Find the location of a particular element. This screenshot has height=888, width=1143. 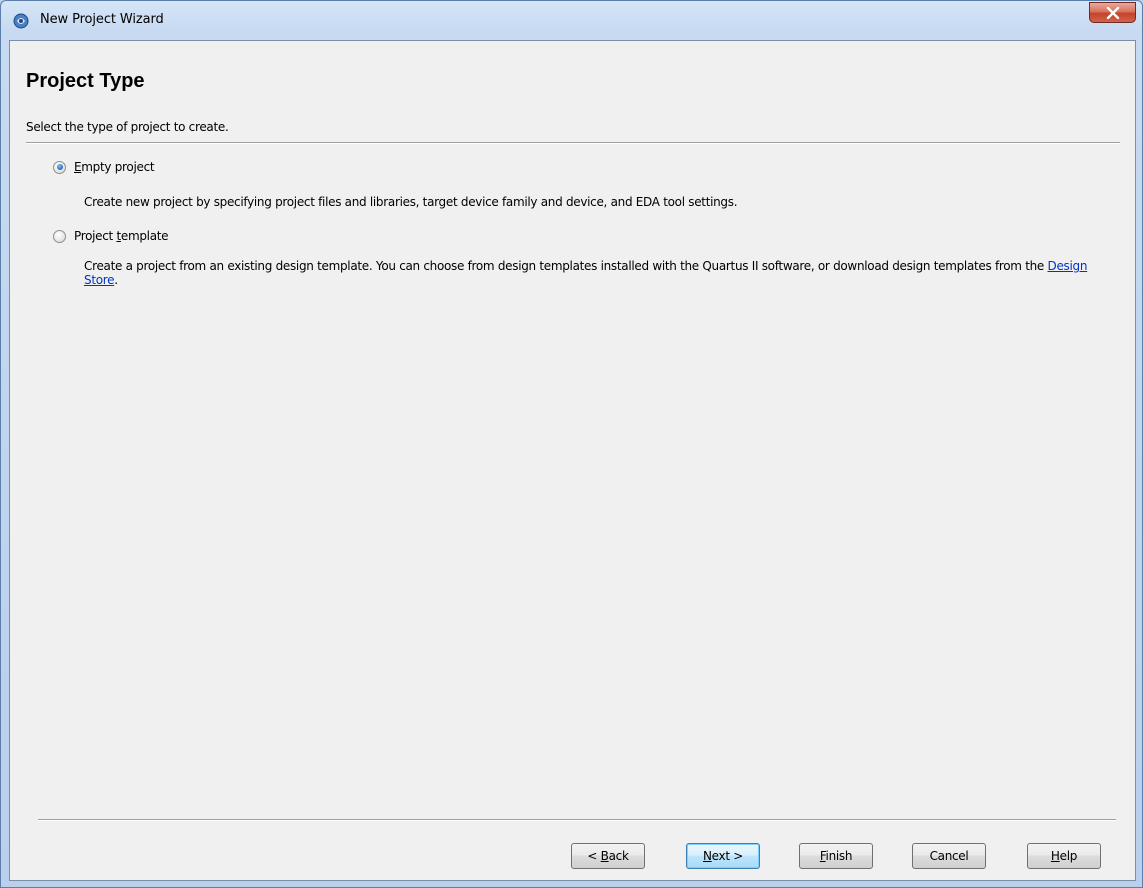

project-template-radio is located at coordinates (59, 236).